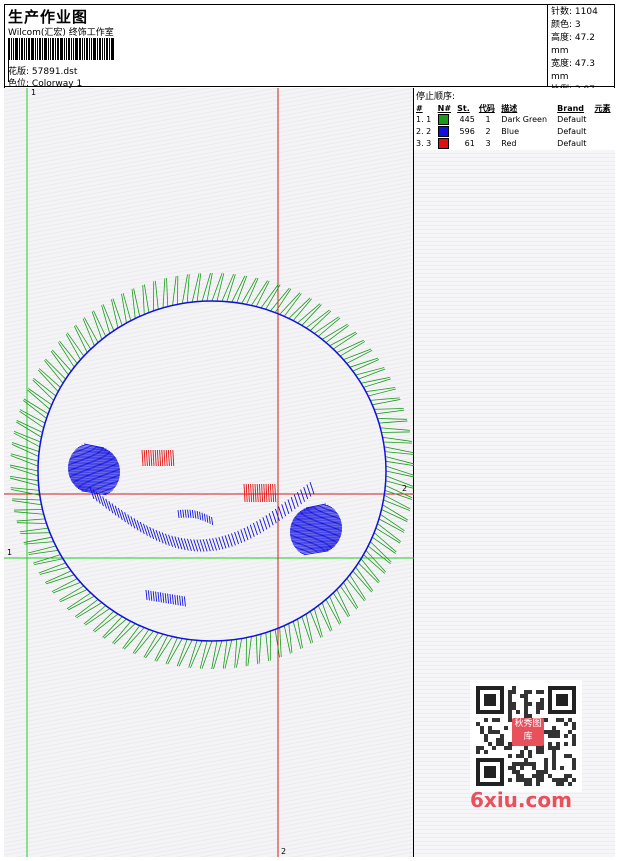 This screenshot has width=620, height=861. Describe the element at coordinates (10, 552) in the screenshot. I see `axis-label-left: 1` at that location.